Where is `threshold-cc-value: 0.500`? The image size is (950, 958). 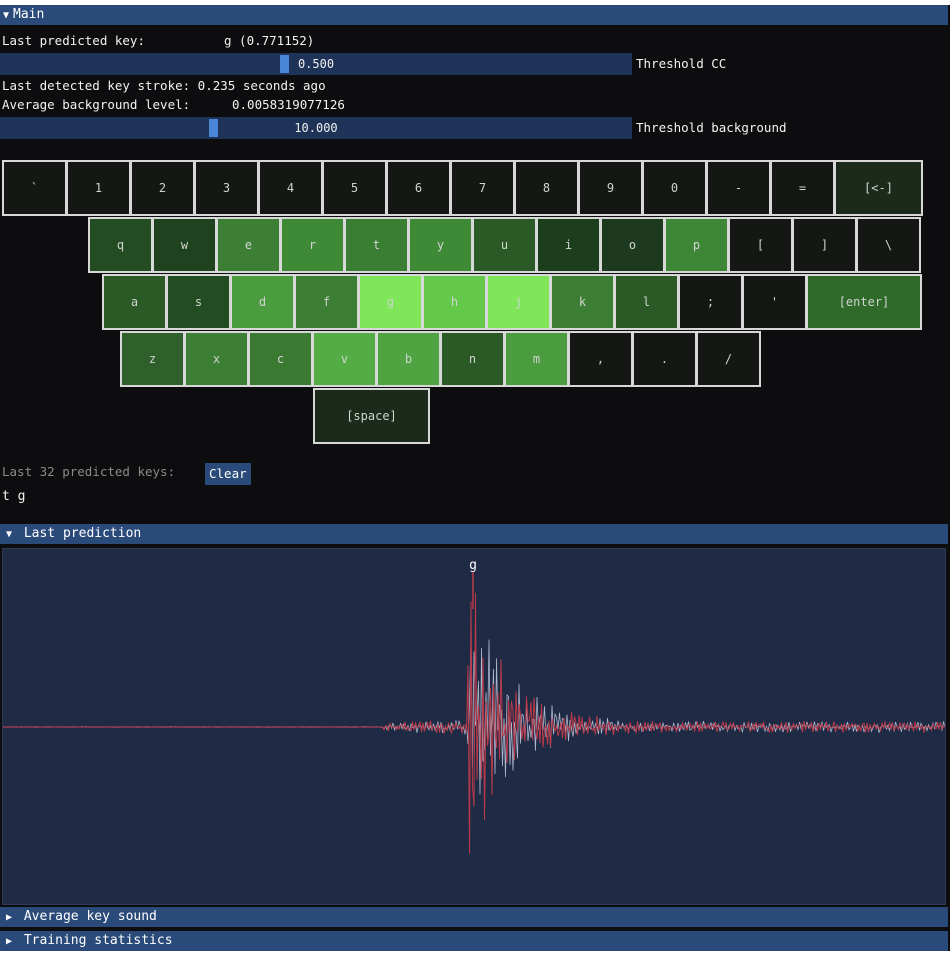 threshold-cc-value: 0.500 is located at coordinates (316, 64).